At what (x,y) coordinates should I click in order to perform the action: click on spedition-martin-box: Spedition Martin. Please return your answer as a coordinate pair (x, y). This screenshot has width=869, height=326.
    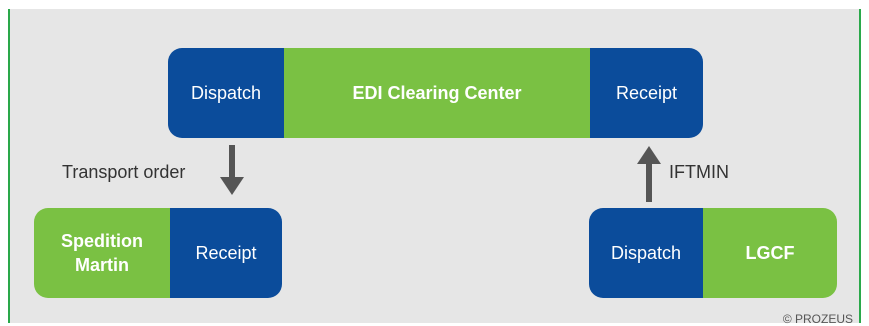
    Looking at the image, I should click on (102, 253).